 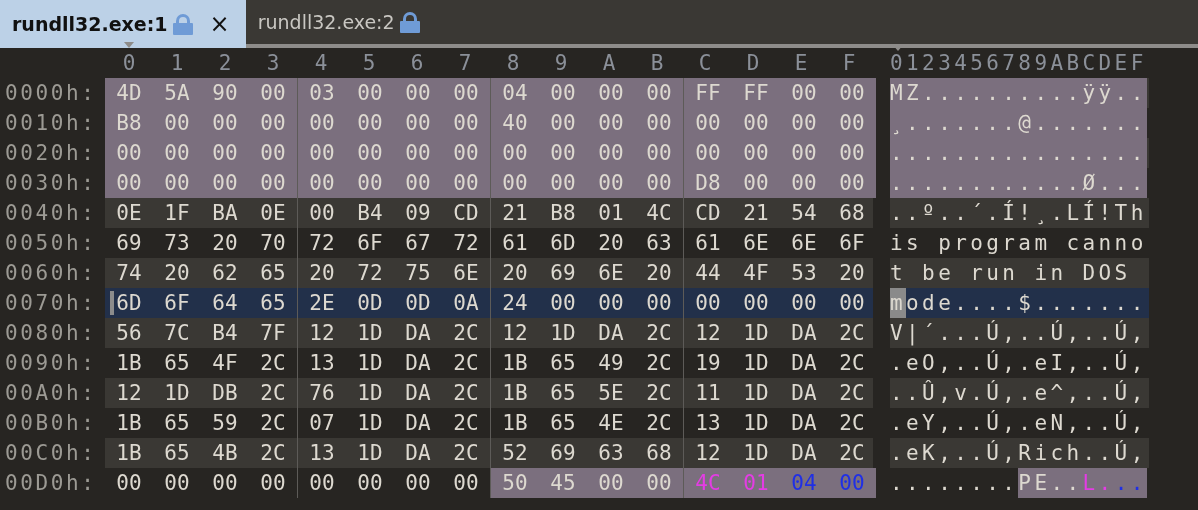 I want to click on hex-cell: 03, so click(x=321, y=93).